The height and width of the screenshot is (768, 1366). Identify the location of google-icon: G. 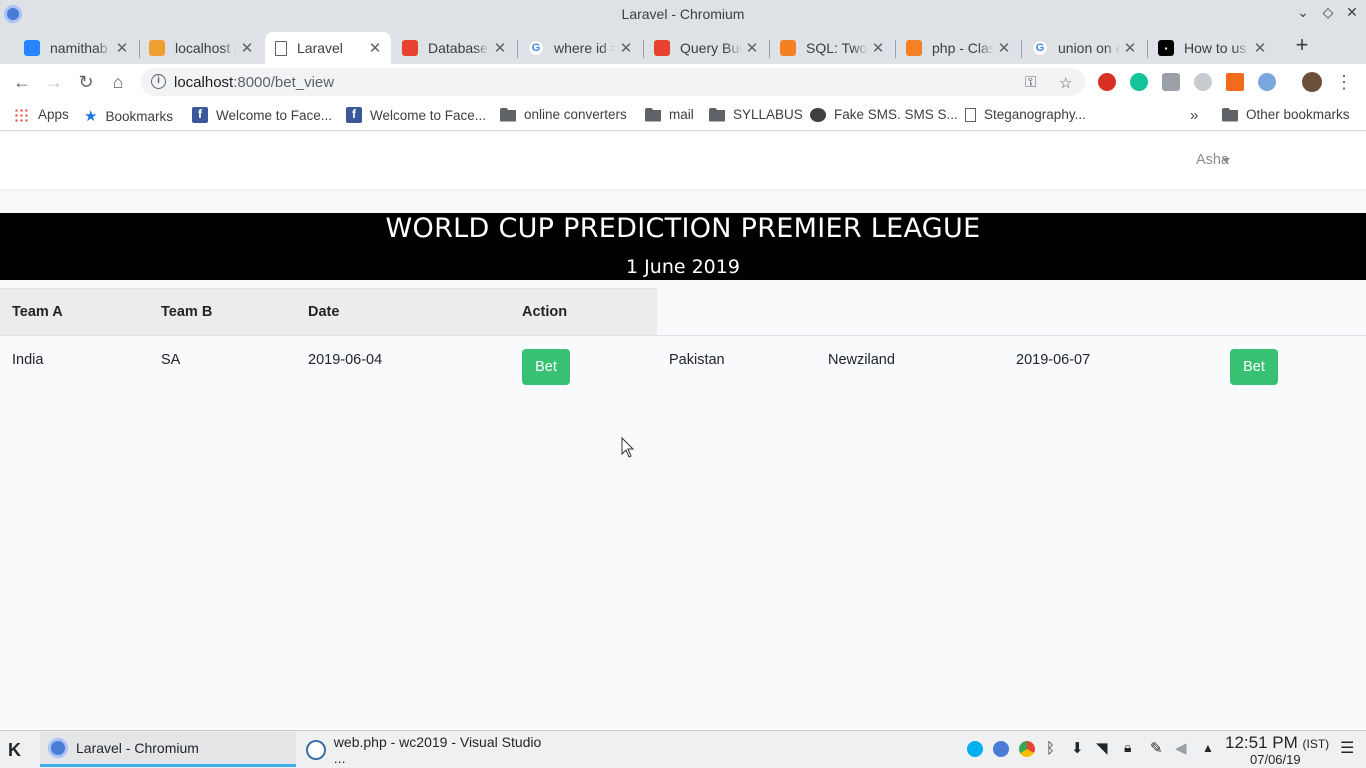
(1040, 48).